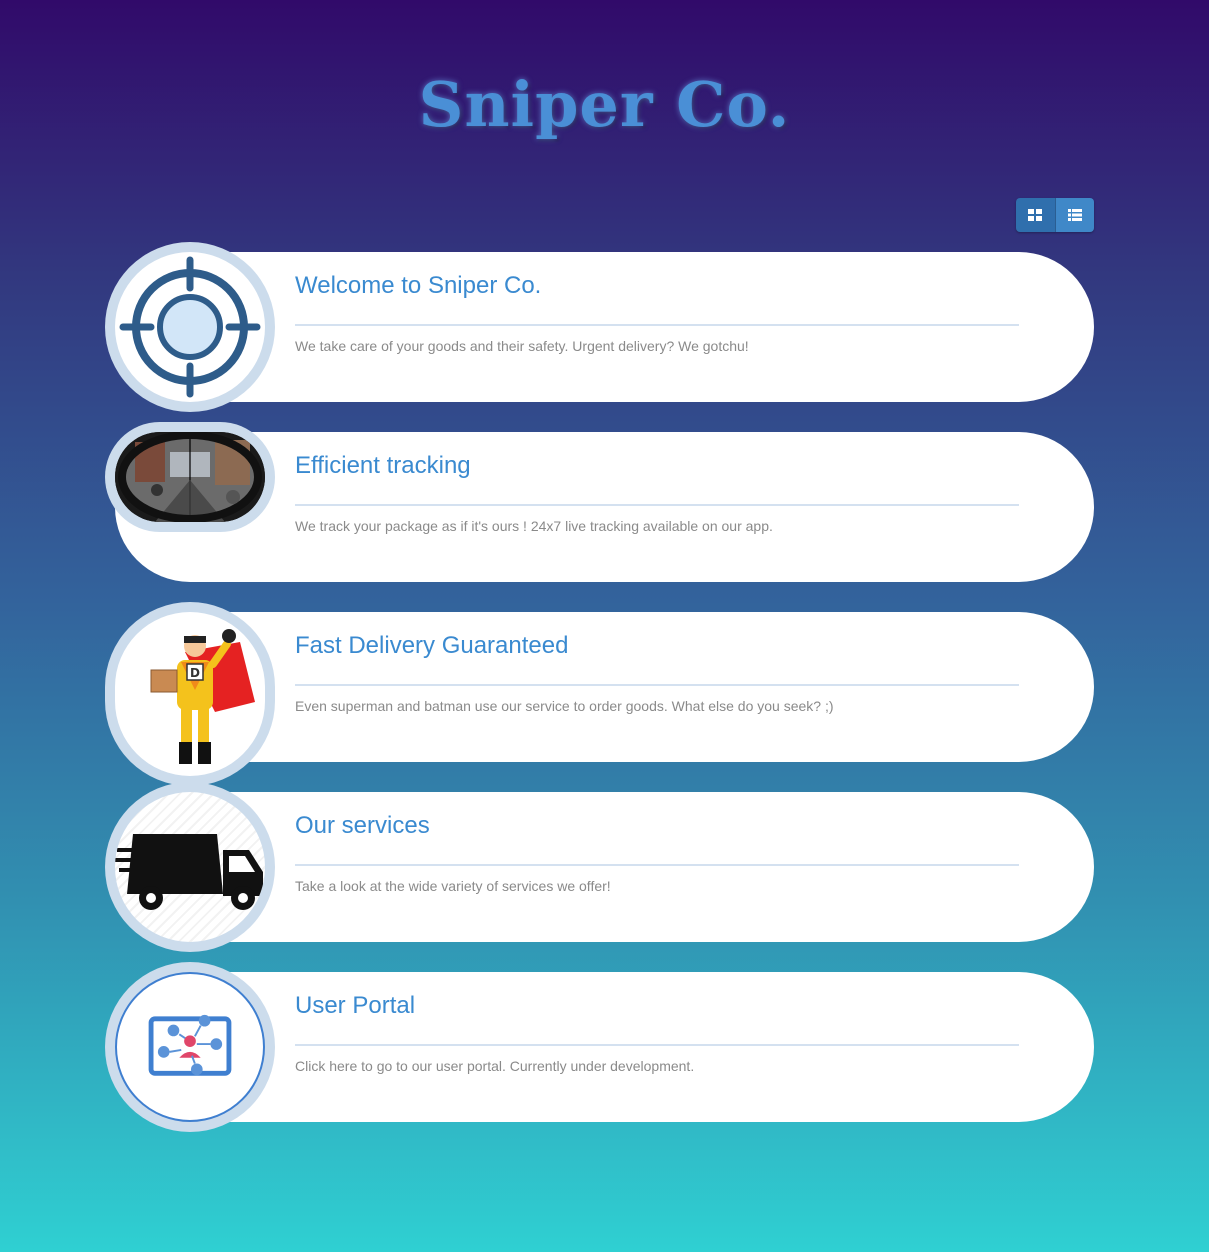 The image size is (1209, 1252). I want to click on list-view-button, so click(1074, 215).